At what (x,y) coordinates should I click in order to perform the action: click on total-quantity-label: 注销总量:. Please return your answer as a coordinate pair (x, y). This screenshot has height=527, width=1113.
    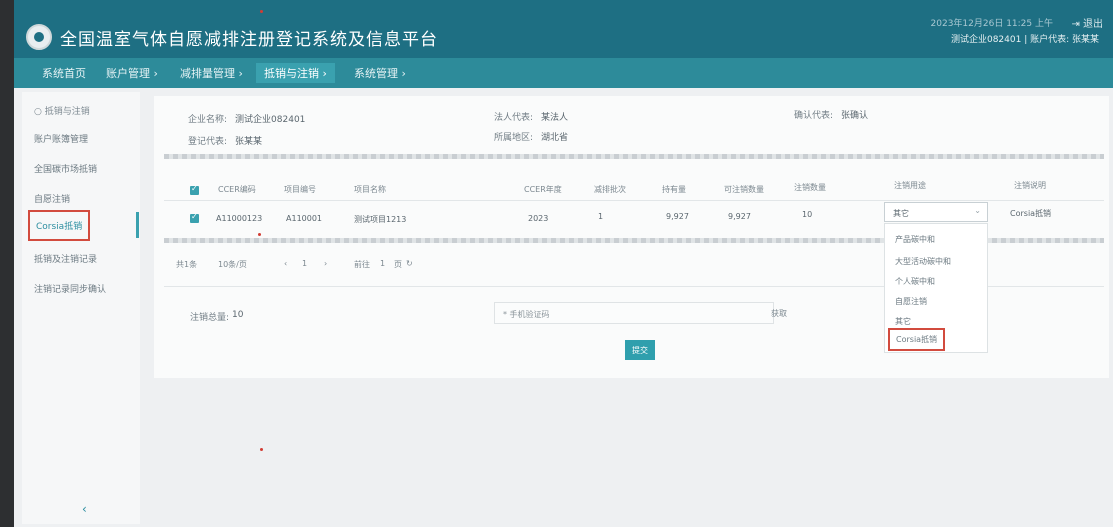
    Looking at the image, I should click on (210, 318).